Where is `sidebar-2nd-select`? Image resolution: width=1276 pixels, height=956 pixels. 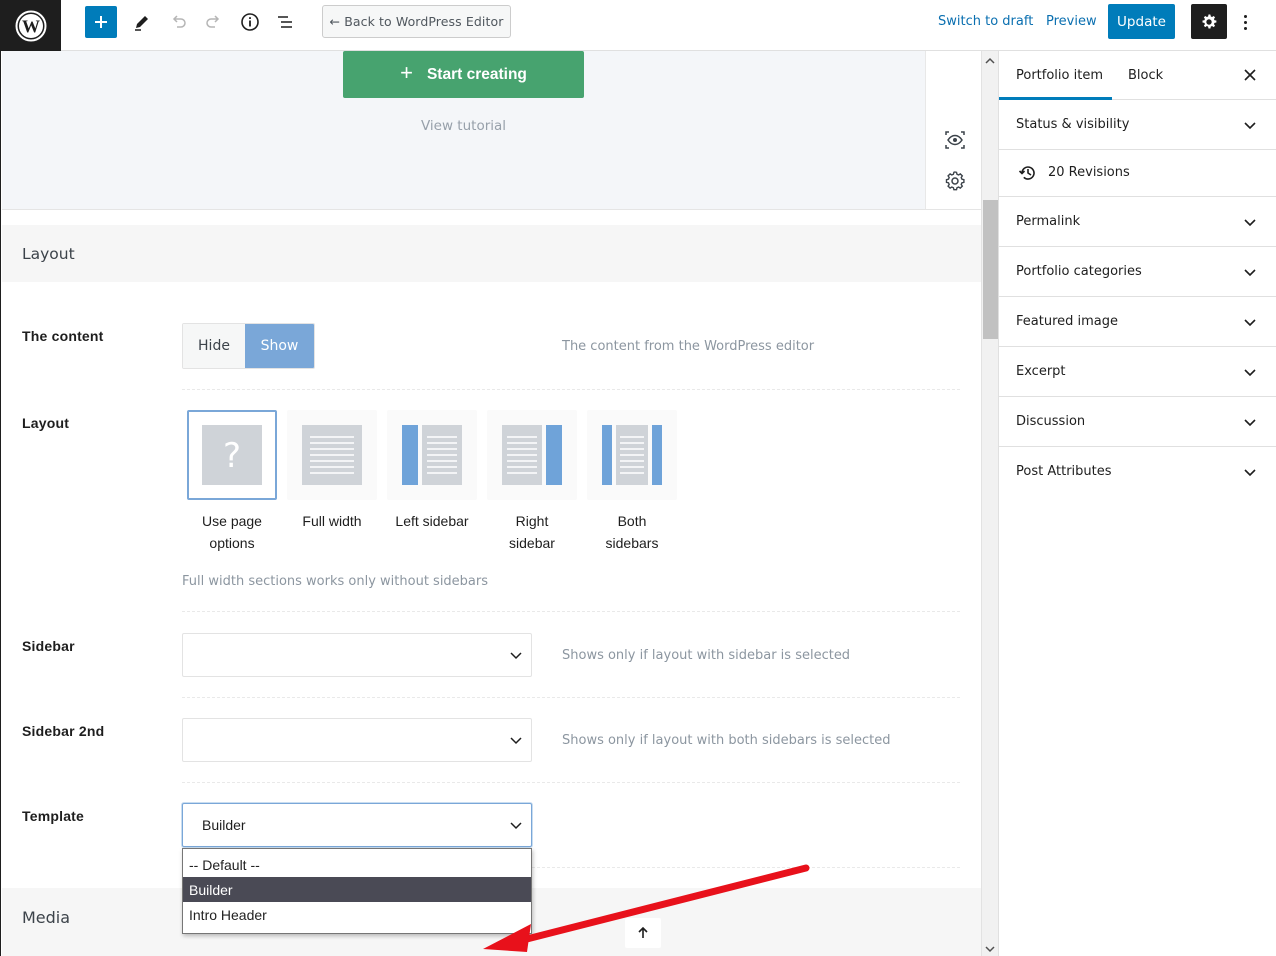 sidebar-2nd-select is located at coordinates (357, 740).